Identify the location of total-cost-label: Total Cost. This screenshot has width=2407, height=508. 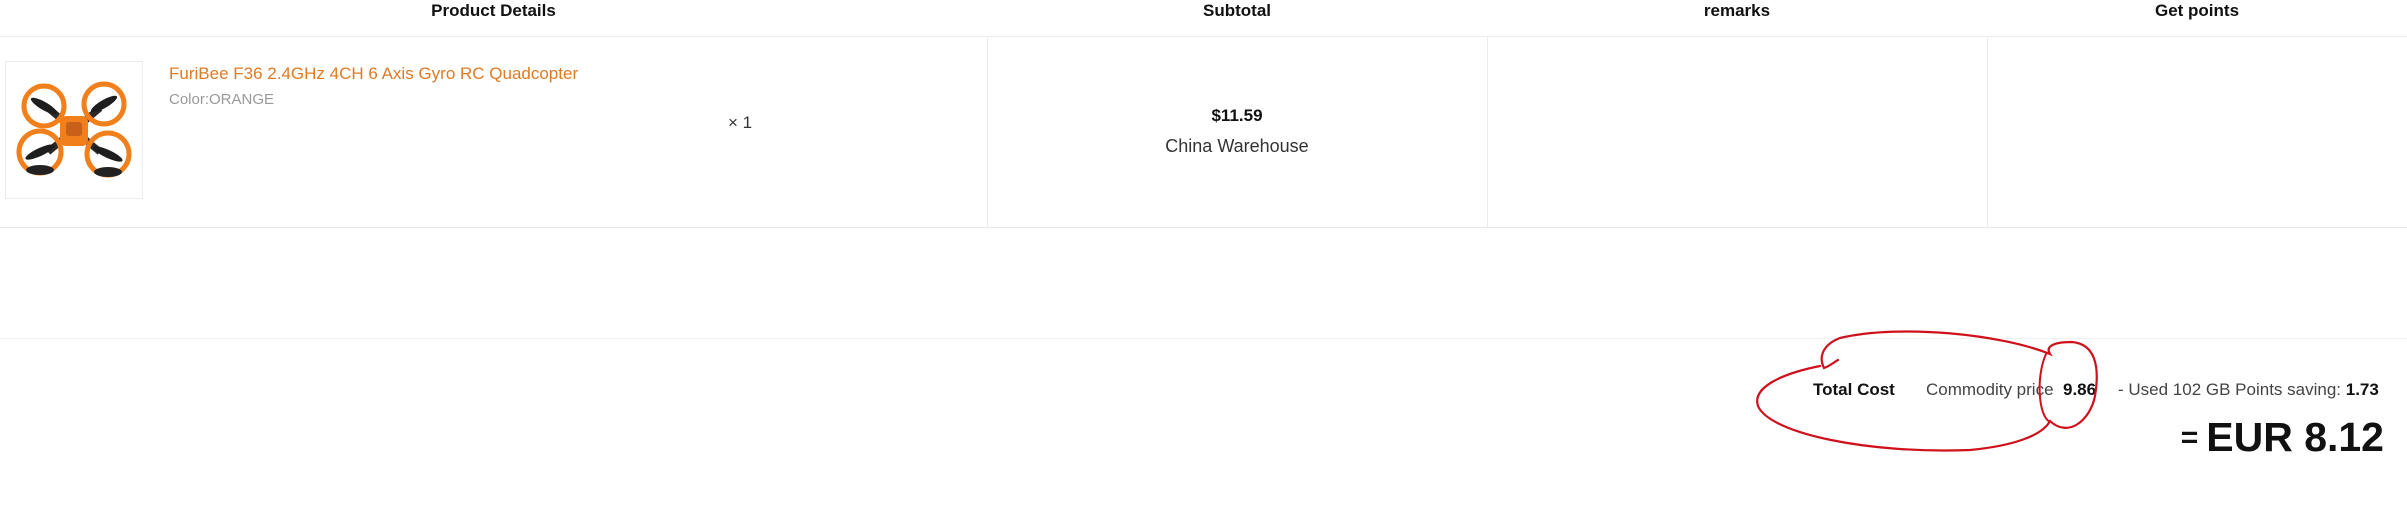
(1854, 389).